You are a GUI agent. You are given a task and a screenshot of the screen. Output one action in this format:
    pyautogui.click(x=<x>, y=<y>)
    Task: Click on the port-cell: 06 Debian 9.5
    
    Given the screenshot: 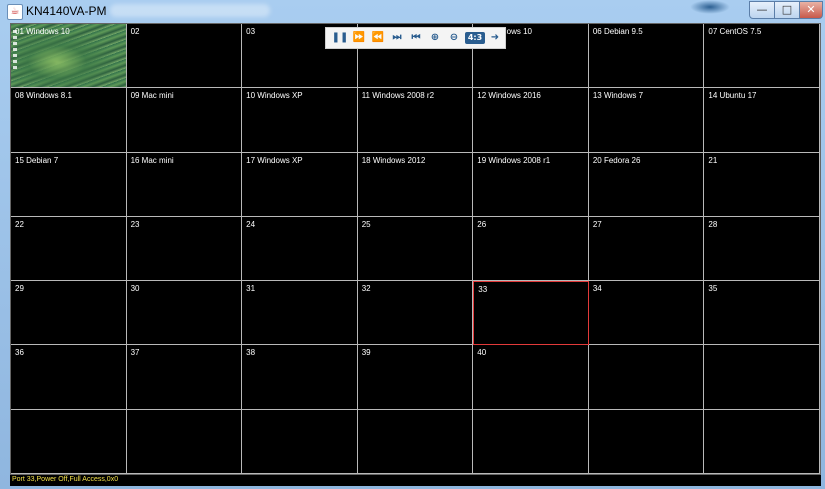 What is the action you would take?
    pyautogui.click(x=646, y=56)
    